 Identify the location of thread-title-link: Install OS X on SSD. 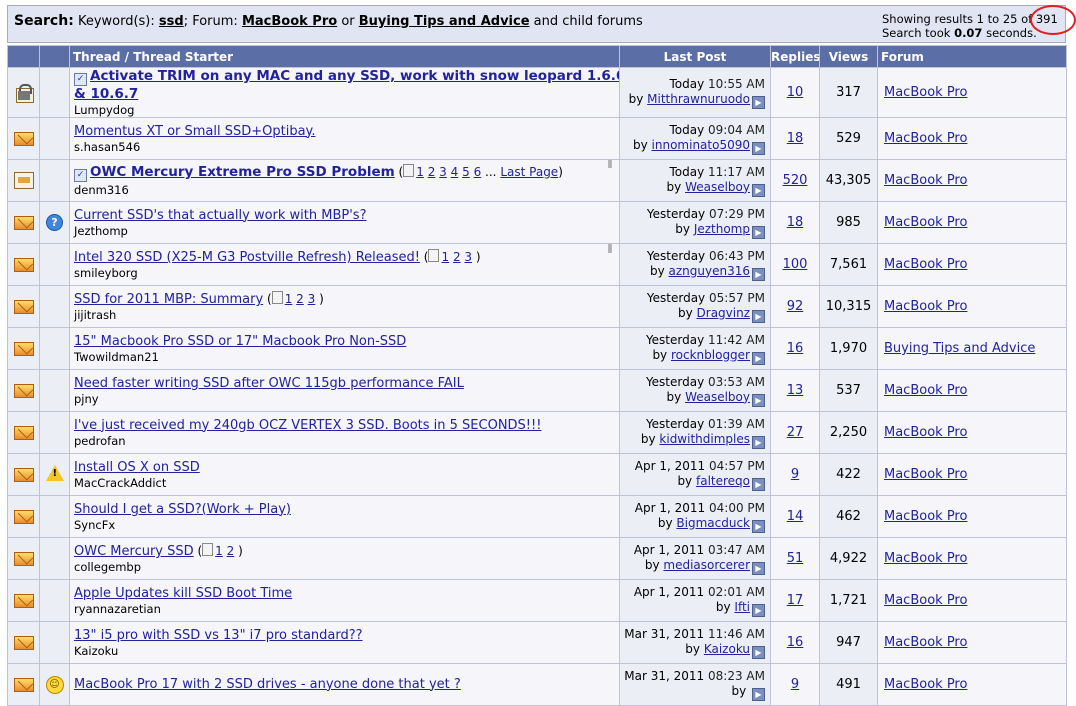
(137, 467).